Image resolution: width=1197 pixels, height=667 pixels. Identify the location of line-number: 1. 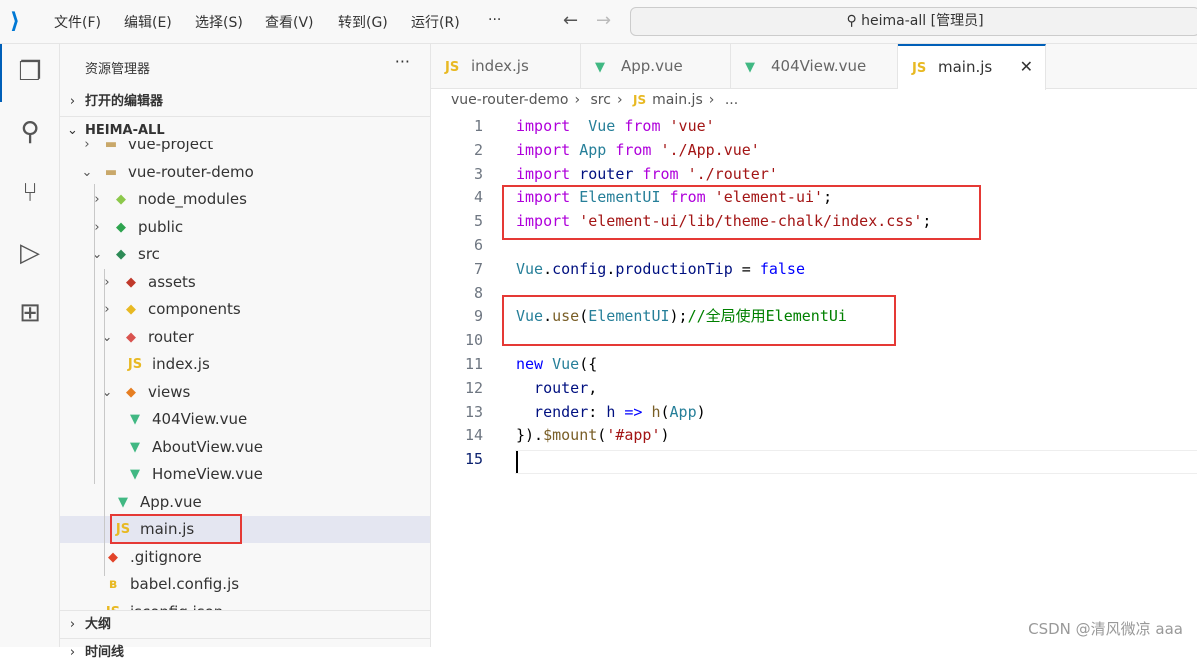
(478, 126).